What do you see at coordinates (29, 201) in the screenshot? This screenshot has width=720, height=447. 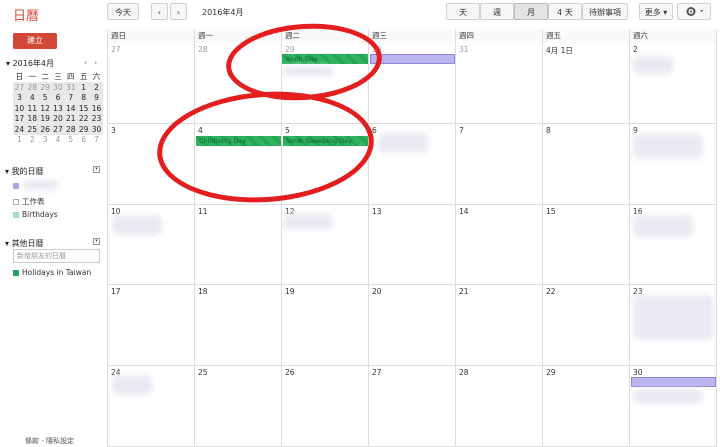 I see `calendar-item-worksheet: 工作表` at bounding box center [29, 201].